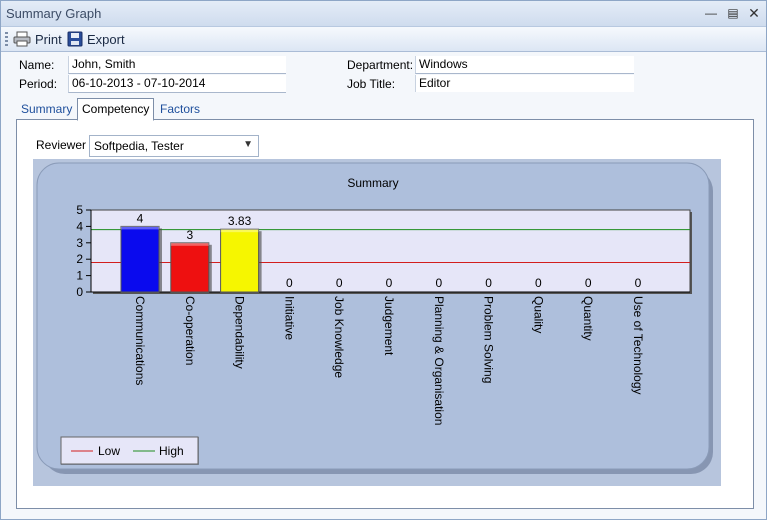 The image size is (767, 520). Describe the element at coordinates (106, 39) in the screenshot. I see `export-label: Export` at that location.